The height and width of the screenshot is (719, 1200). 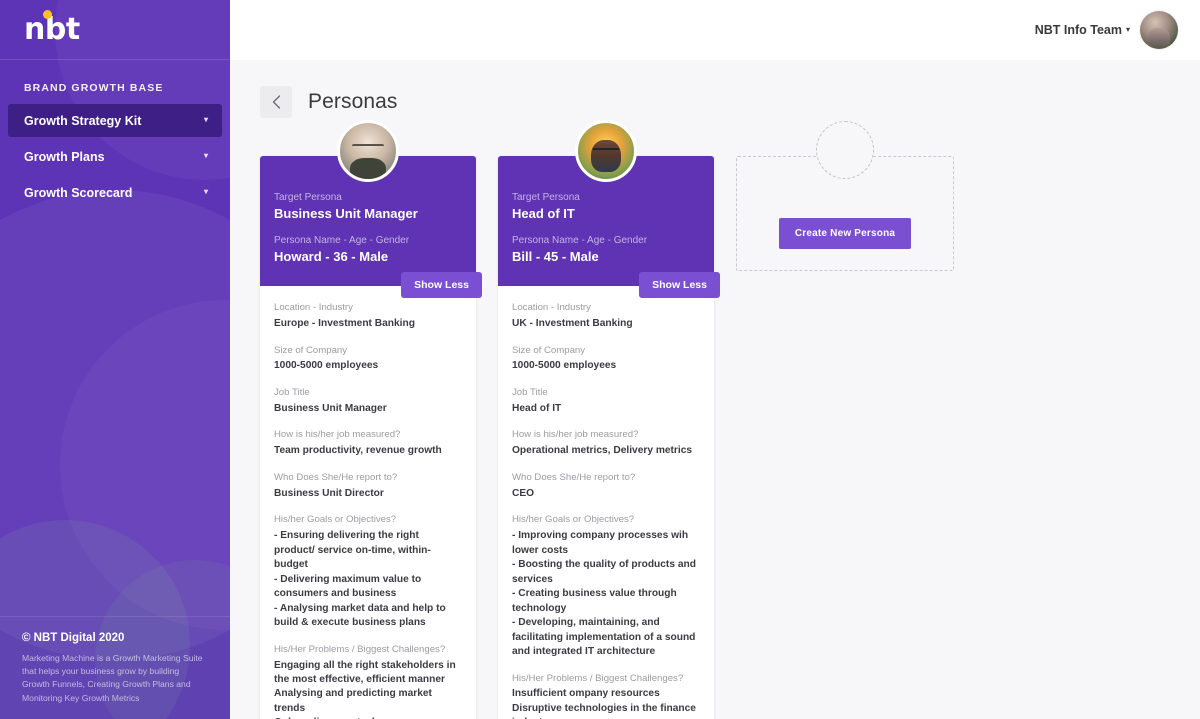 What do you see at coordinates (523, 493) in the screenshot?
I see `field-value: CEO` at bounding box center [523, 493].